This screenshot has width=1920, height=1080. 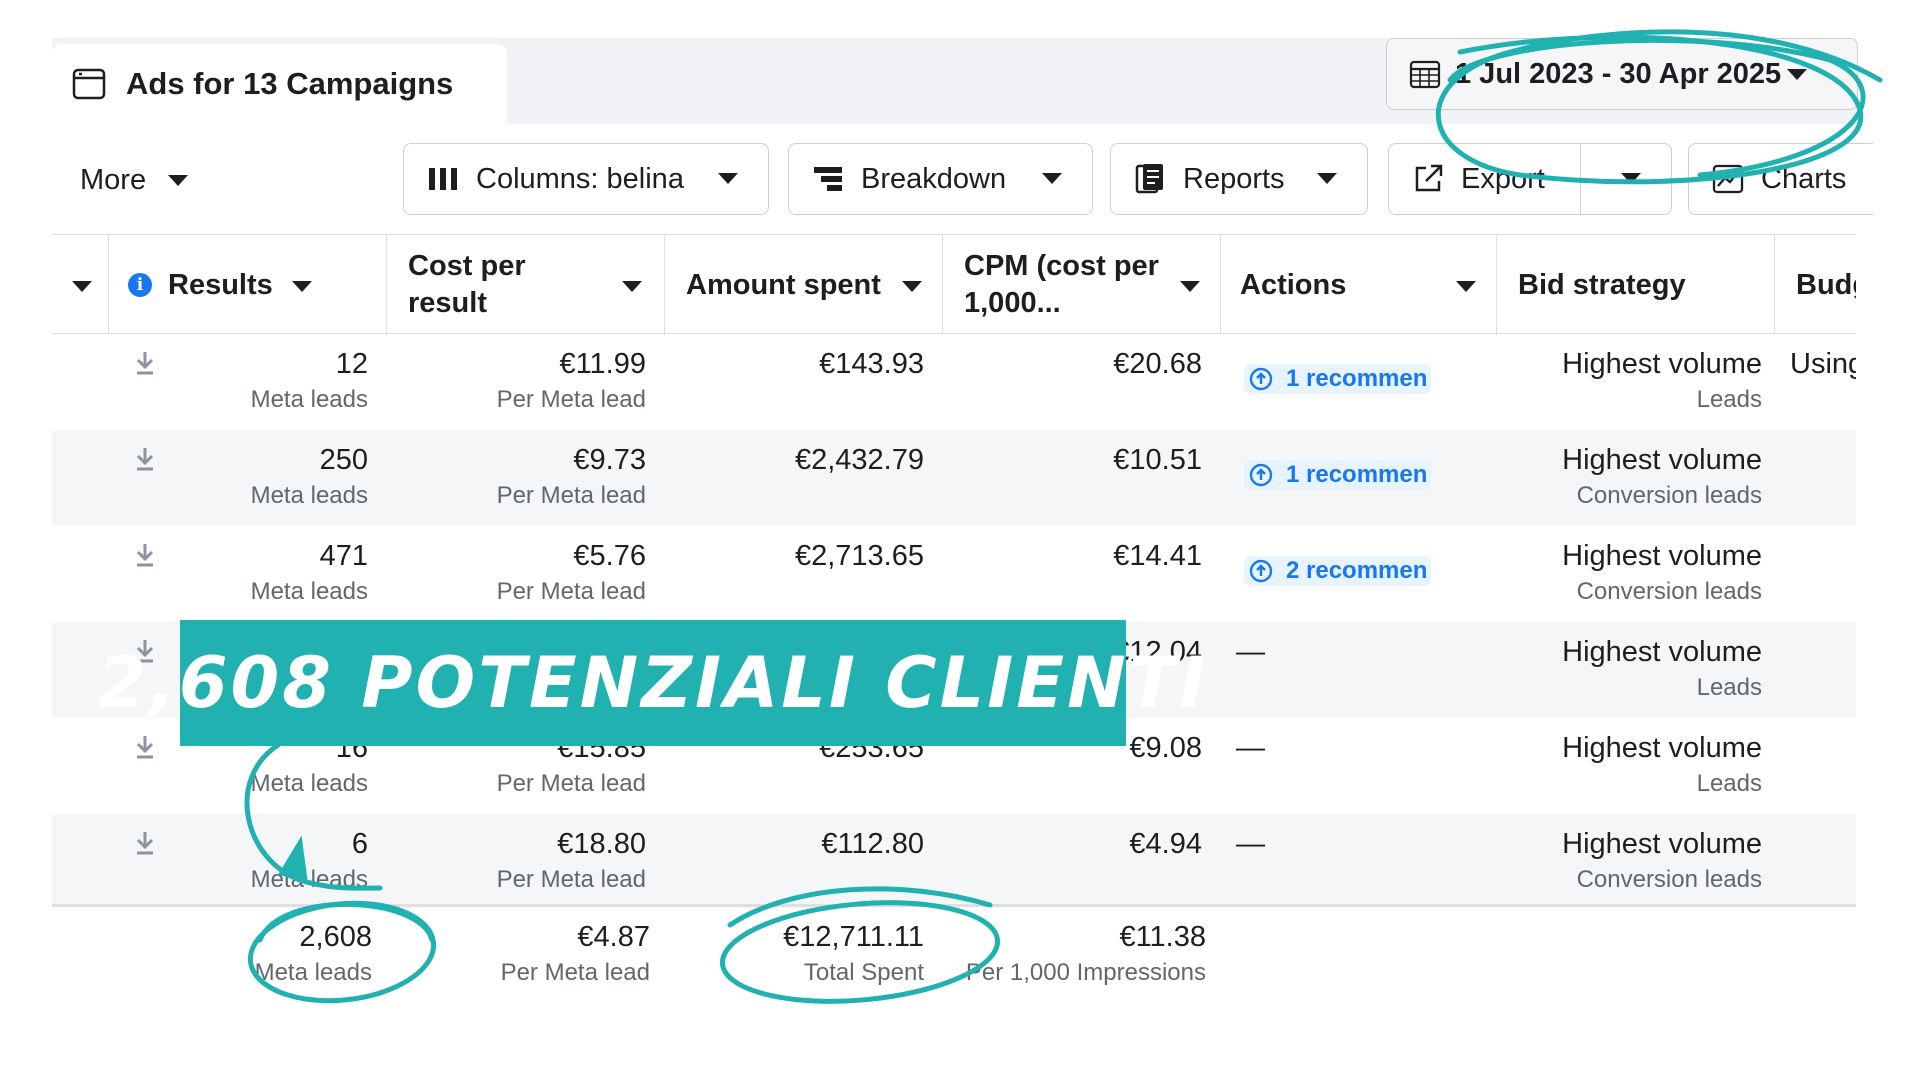 What do you see at coordinates (140, 285) in the screenshot?
I see `info-icon: i` at bounding box center [140, 285].